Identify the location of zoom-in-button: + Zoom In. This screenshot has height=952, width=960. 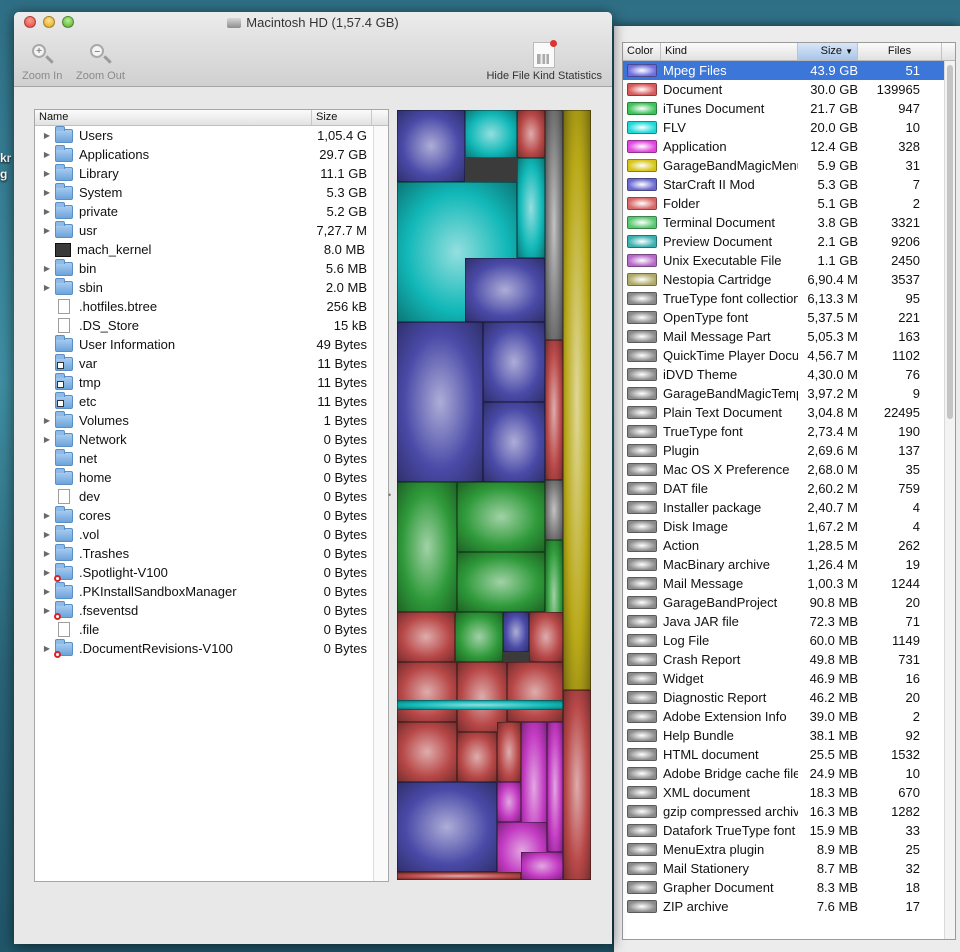
(42, 62).